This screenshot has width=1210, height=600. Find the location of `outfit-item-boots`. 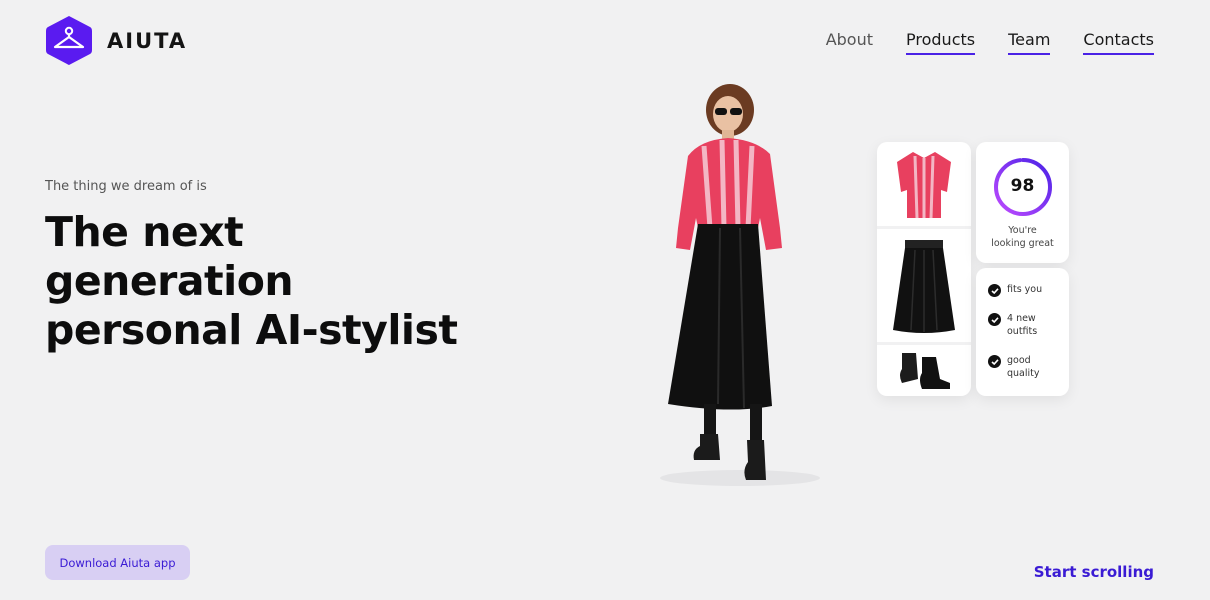

outfit-item-boots is located at coordinates (924, 369).